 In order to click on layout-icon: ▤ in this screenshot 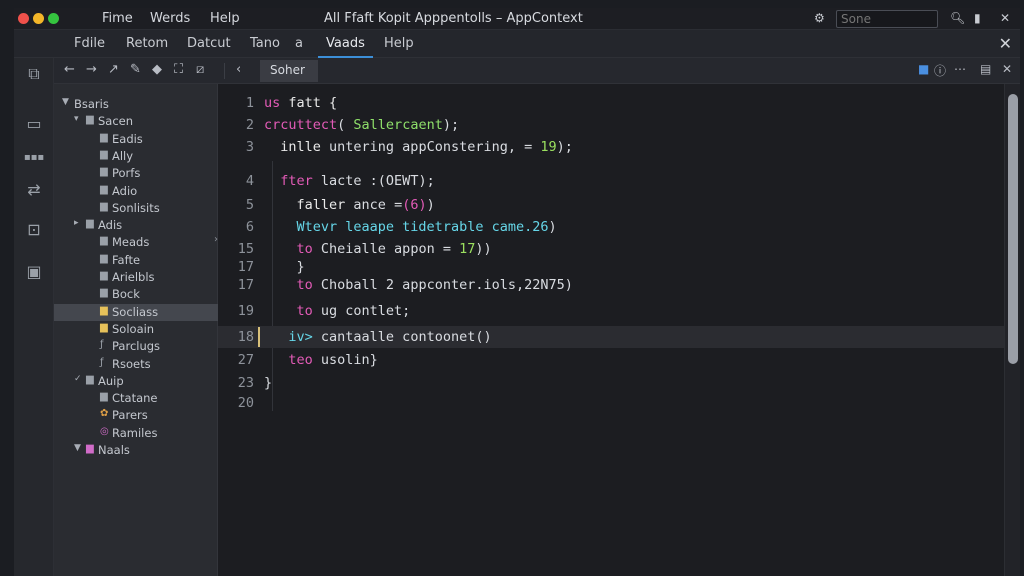, I will do `click(985, 69)`.